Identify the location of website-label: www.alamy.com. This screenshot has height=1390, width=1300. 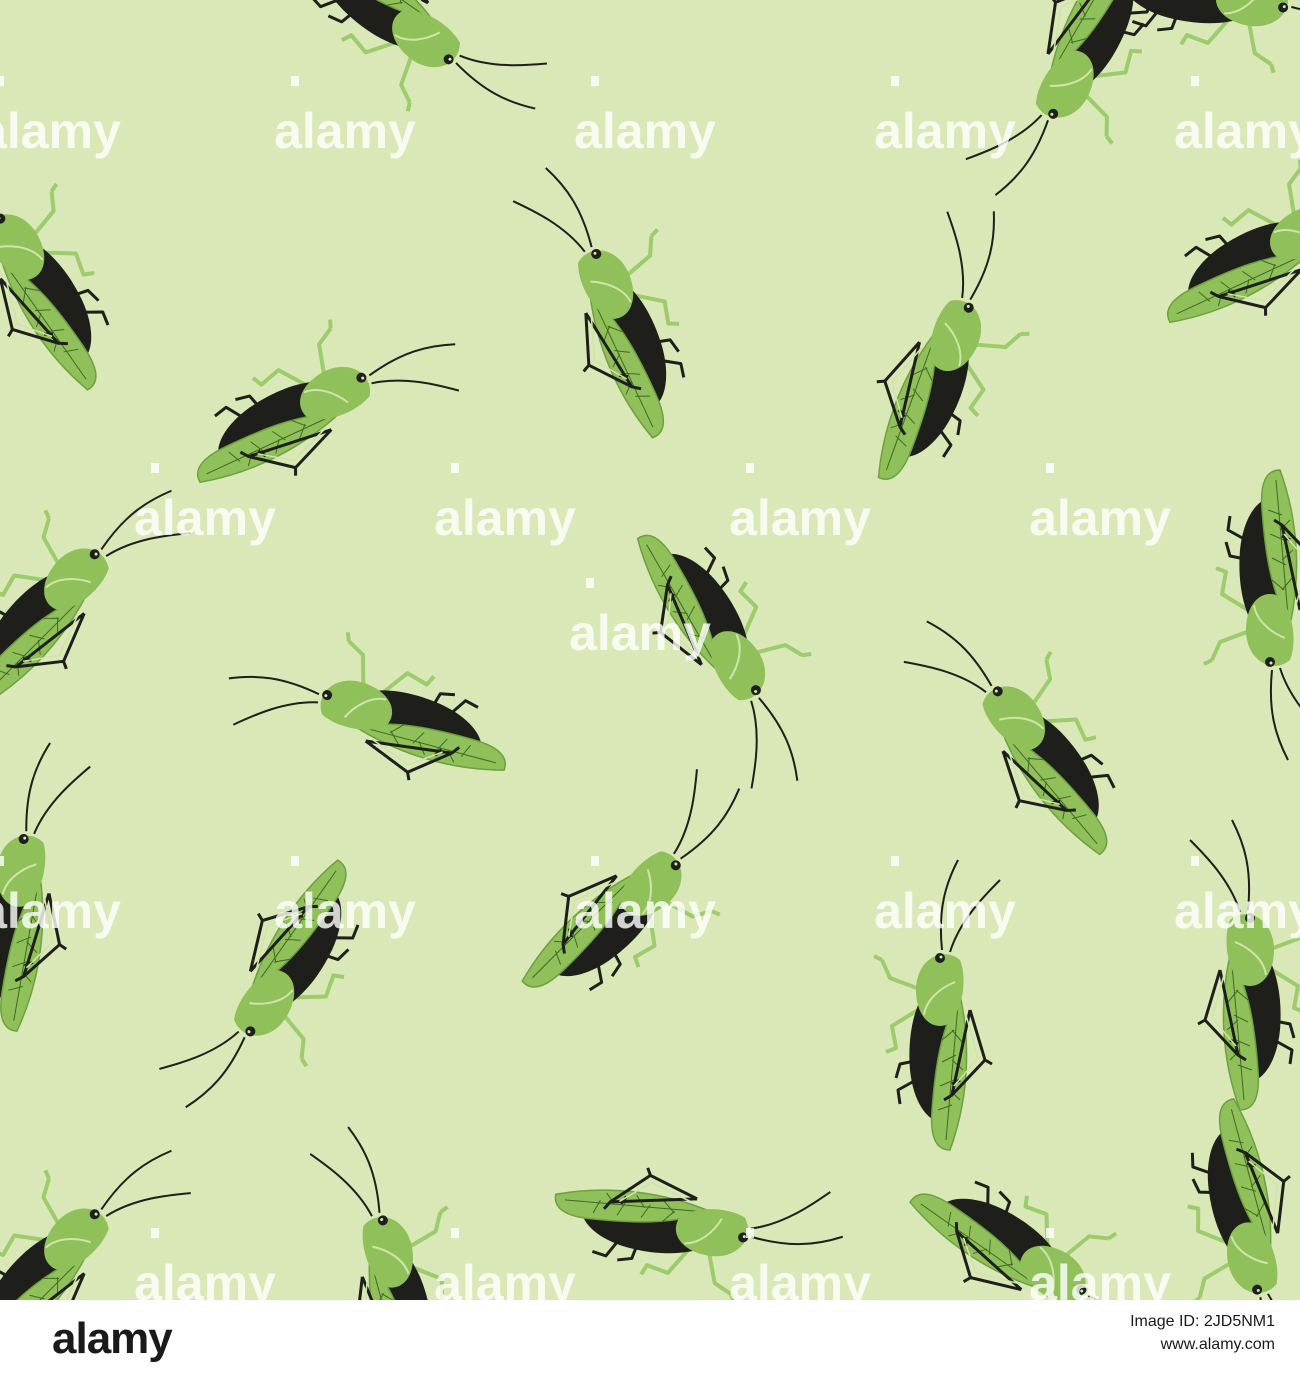
(1217, 1344).